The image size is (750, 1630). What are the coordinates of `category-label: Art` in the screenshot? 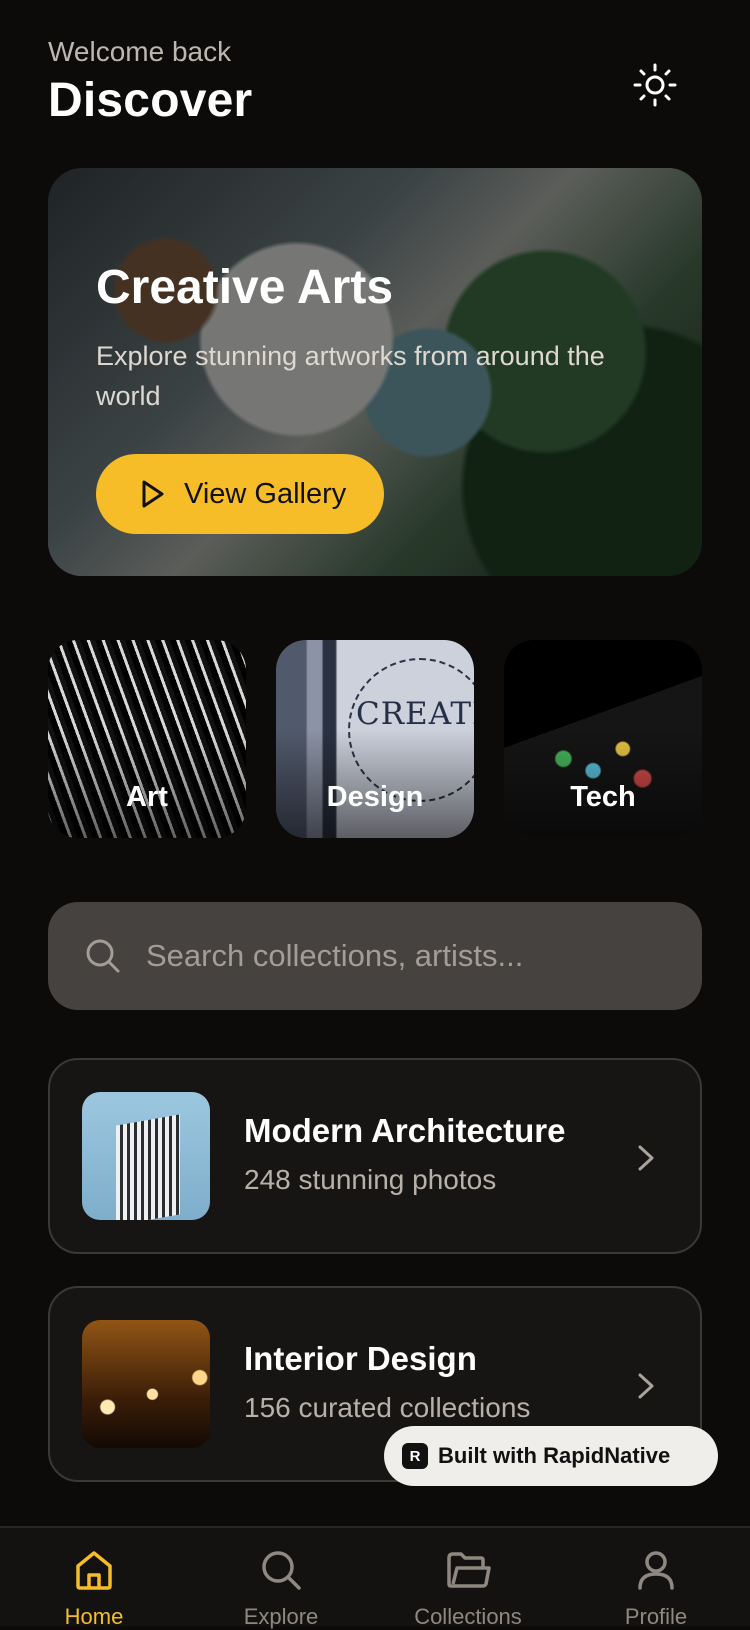 It's located at (147, 797).